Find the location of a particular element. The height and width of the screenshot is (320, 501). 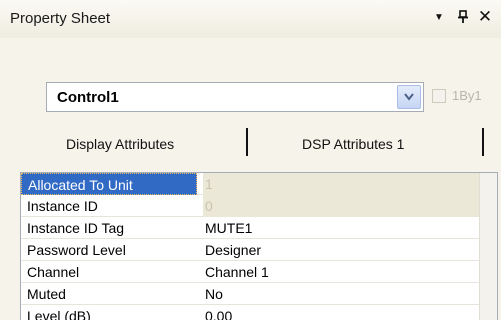

property-value: 1 is located at coordinates (341, 184).